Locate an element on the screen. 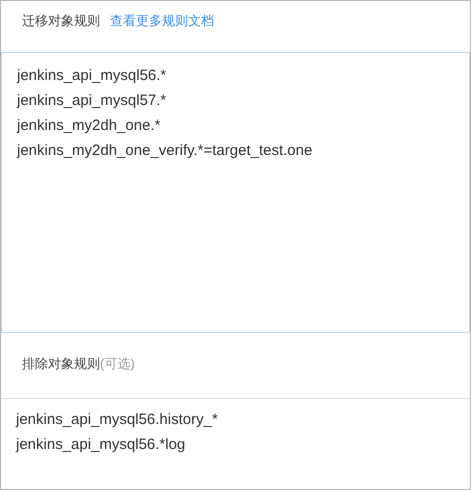 This screenshot has height=490, width=471. rule-line: jenkins_api_mysql57.* is located at coordinates (91, 101).